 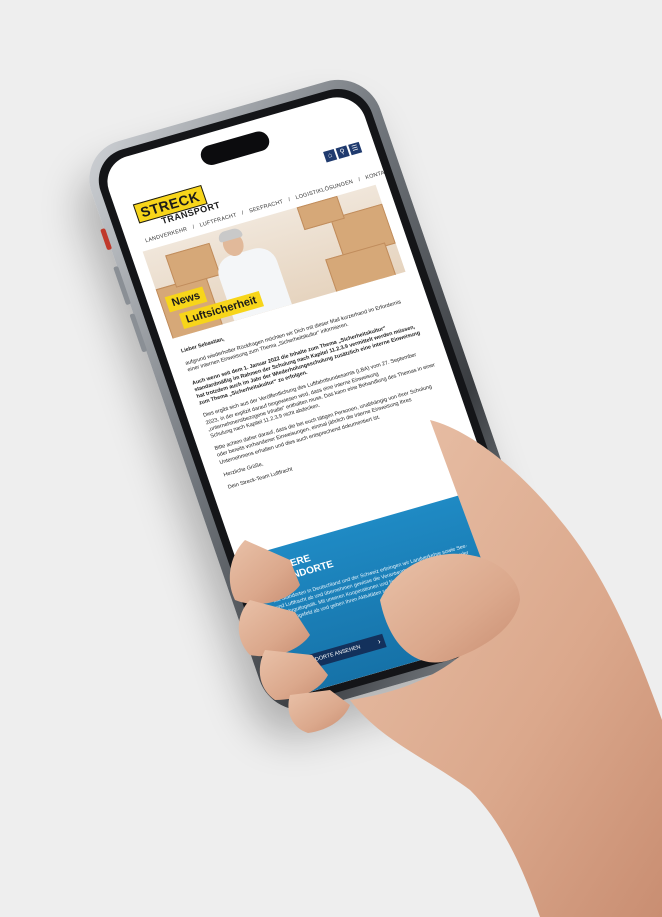 What do you see at coordinates (379, 174) in the screenshot?
I see `nav-kontakt: KONTAKT` at bounding box center [379, 174].